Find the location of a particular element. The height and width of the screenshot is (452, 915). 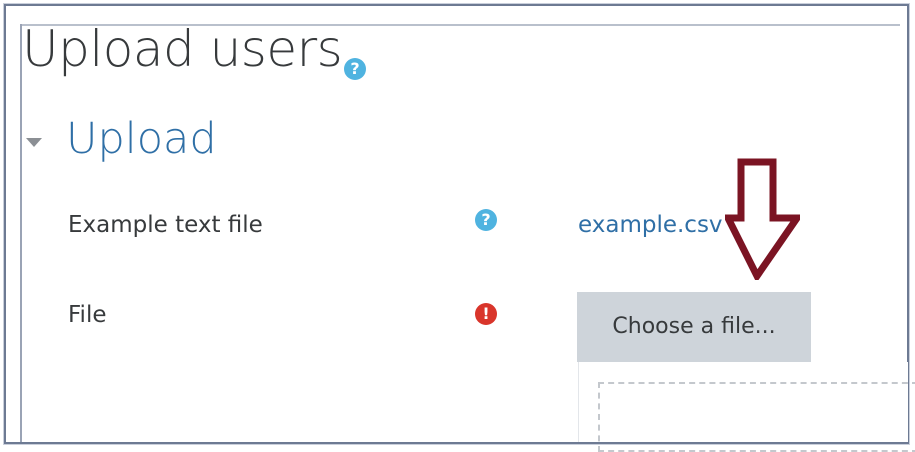

example-csv-link: example.csv is located at coordinates (650, 225).